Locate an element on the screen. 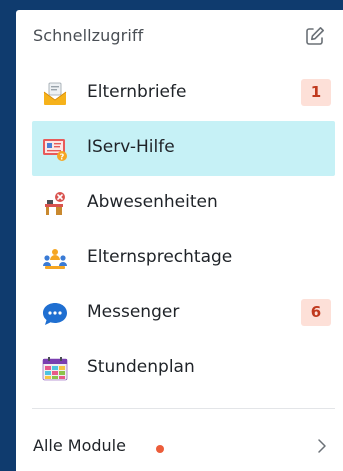  menu-item-label: Elternsprechtage is located at coordinates (160, 257).